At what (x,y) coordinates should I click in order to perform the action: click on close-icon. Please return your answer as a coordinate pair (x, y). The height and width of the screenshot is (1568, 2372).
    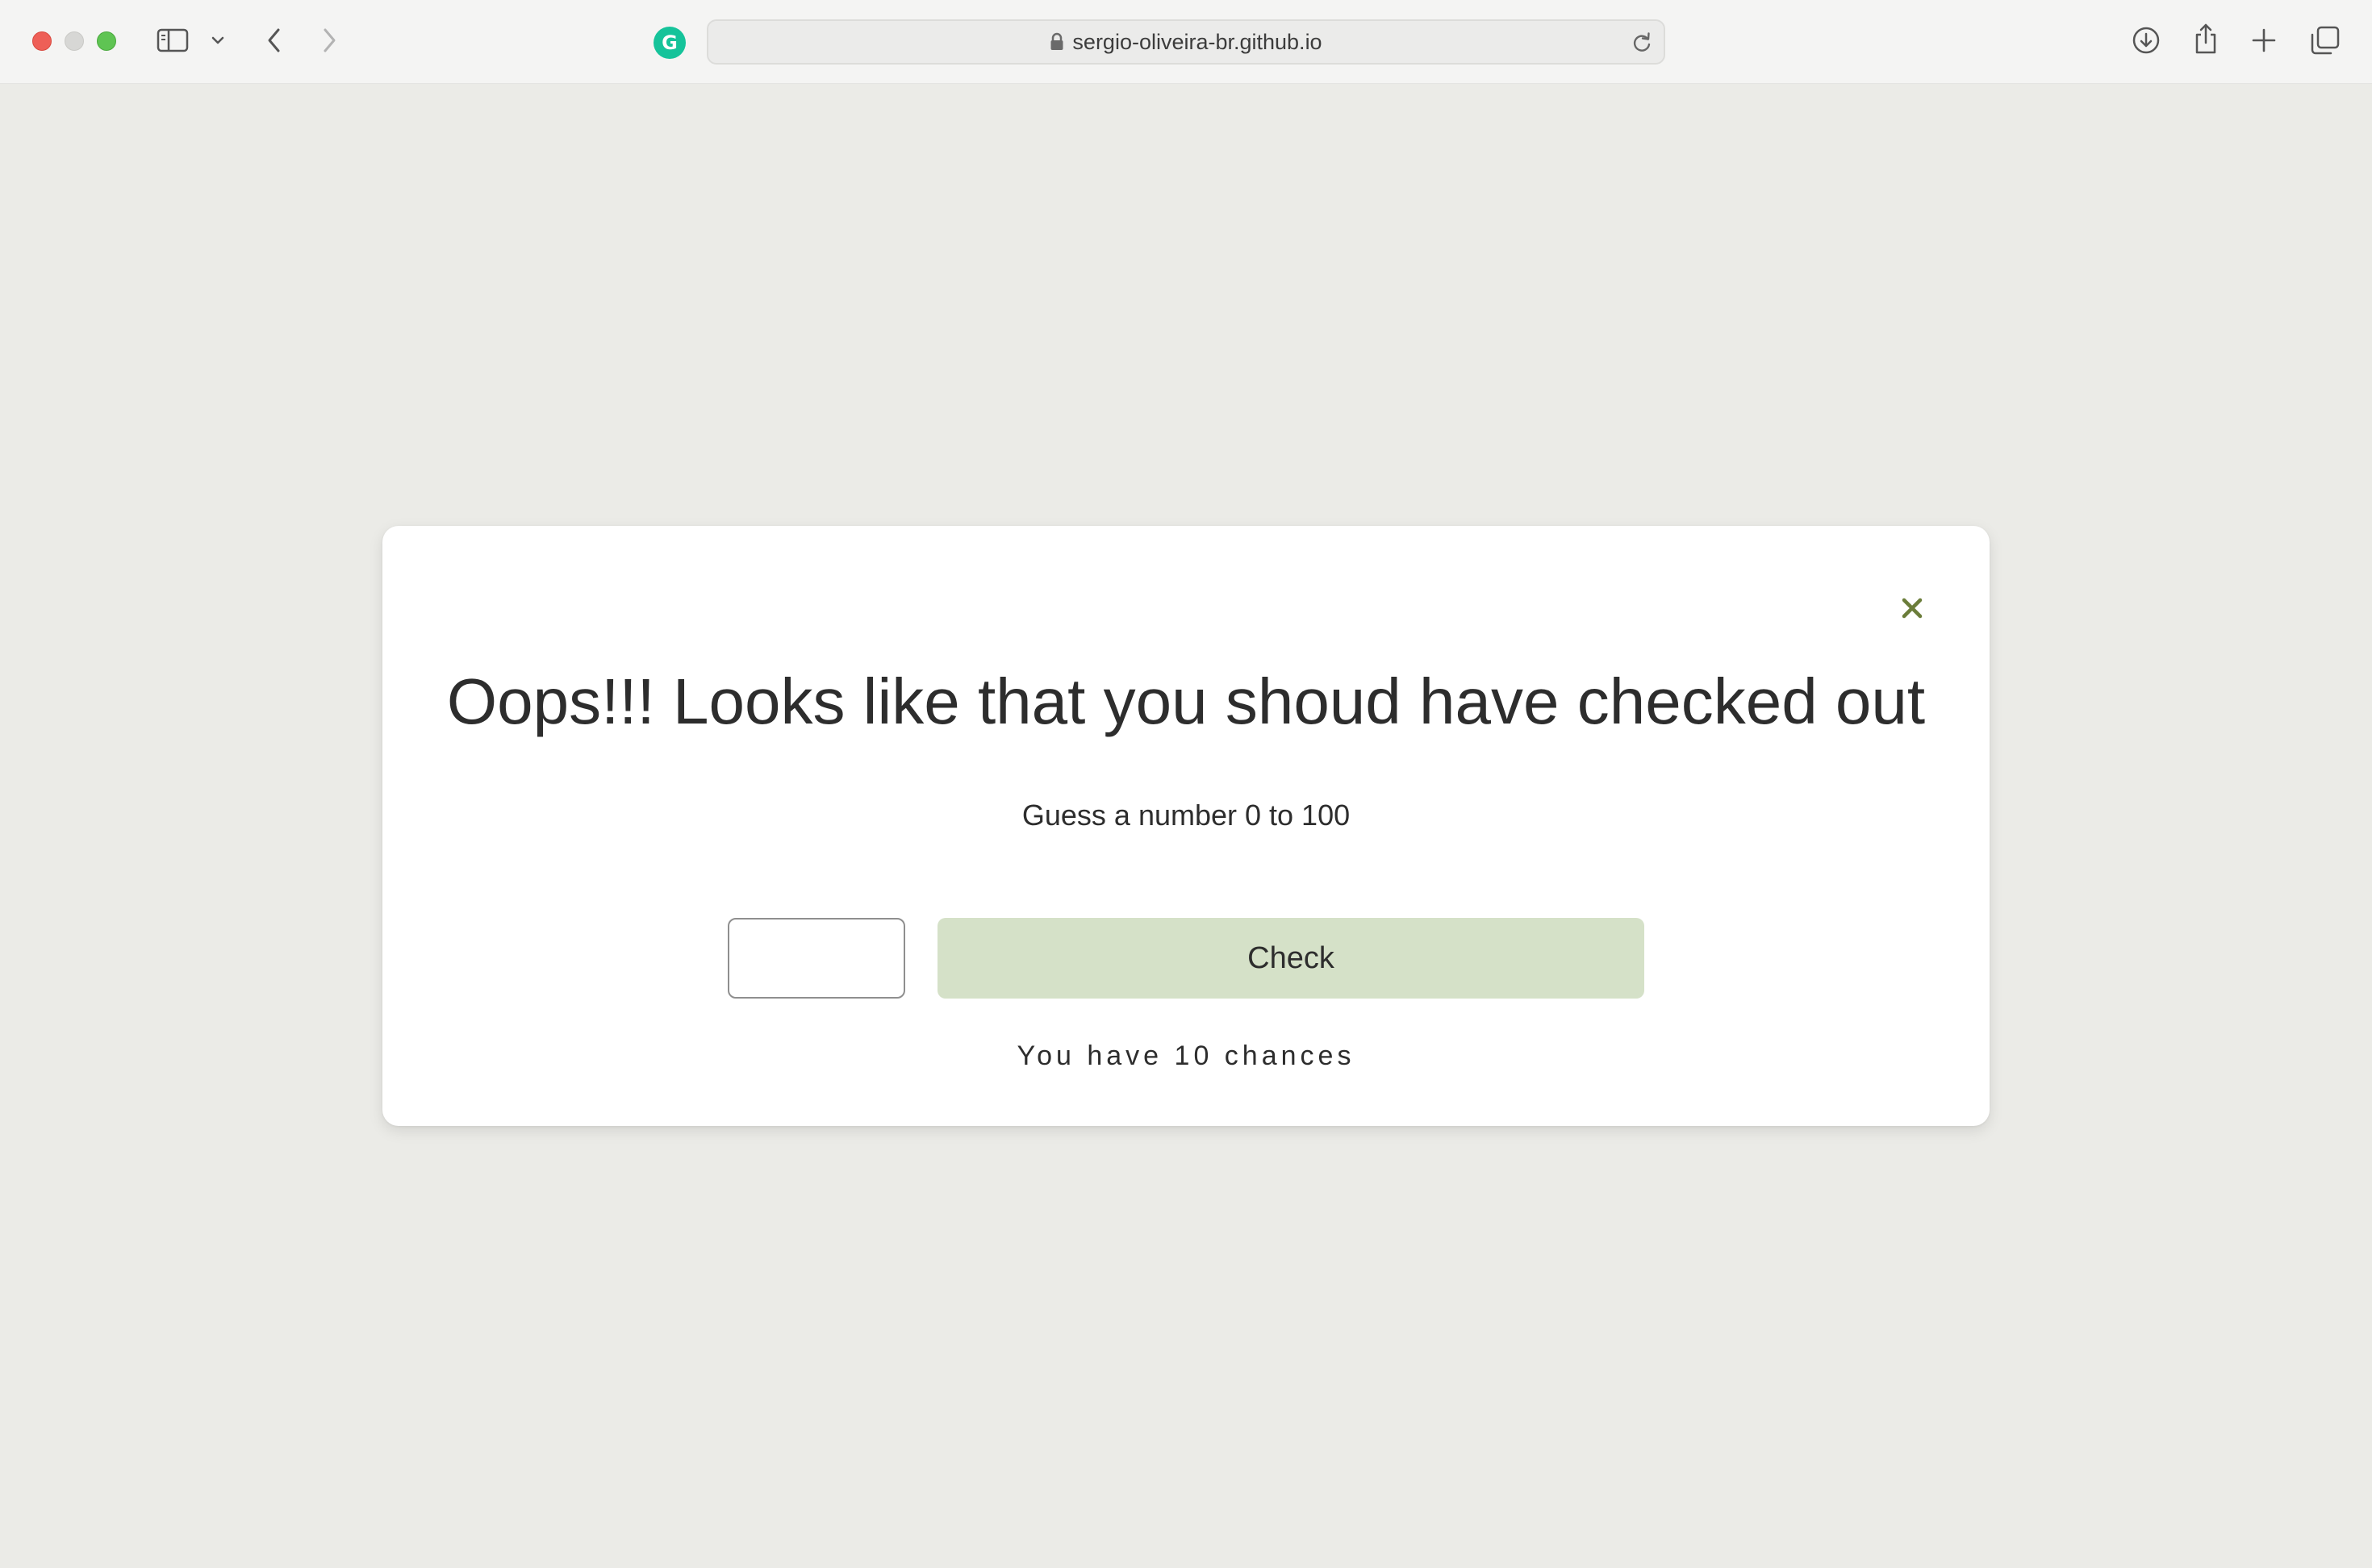
    Looking at the image, I should click on (1913, 609).